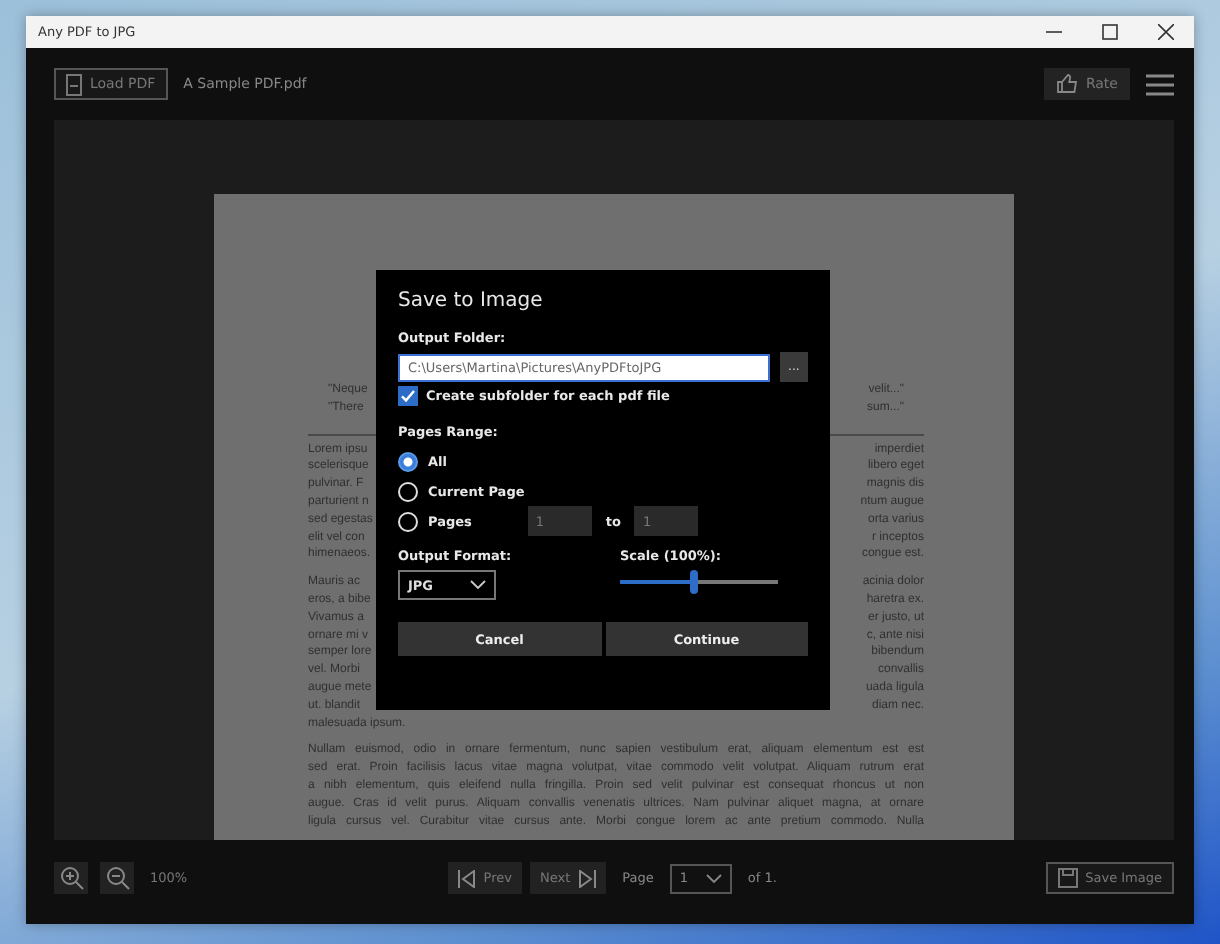  Describe the element at coordinates (1110, 32) in the screenshot. I see `maximize-icon` at that location.